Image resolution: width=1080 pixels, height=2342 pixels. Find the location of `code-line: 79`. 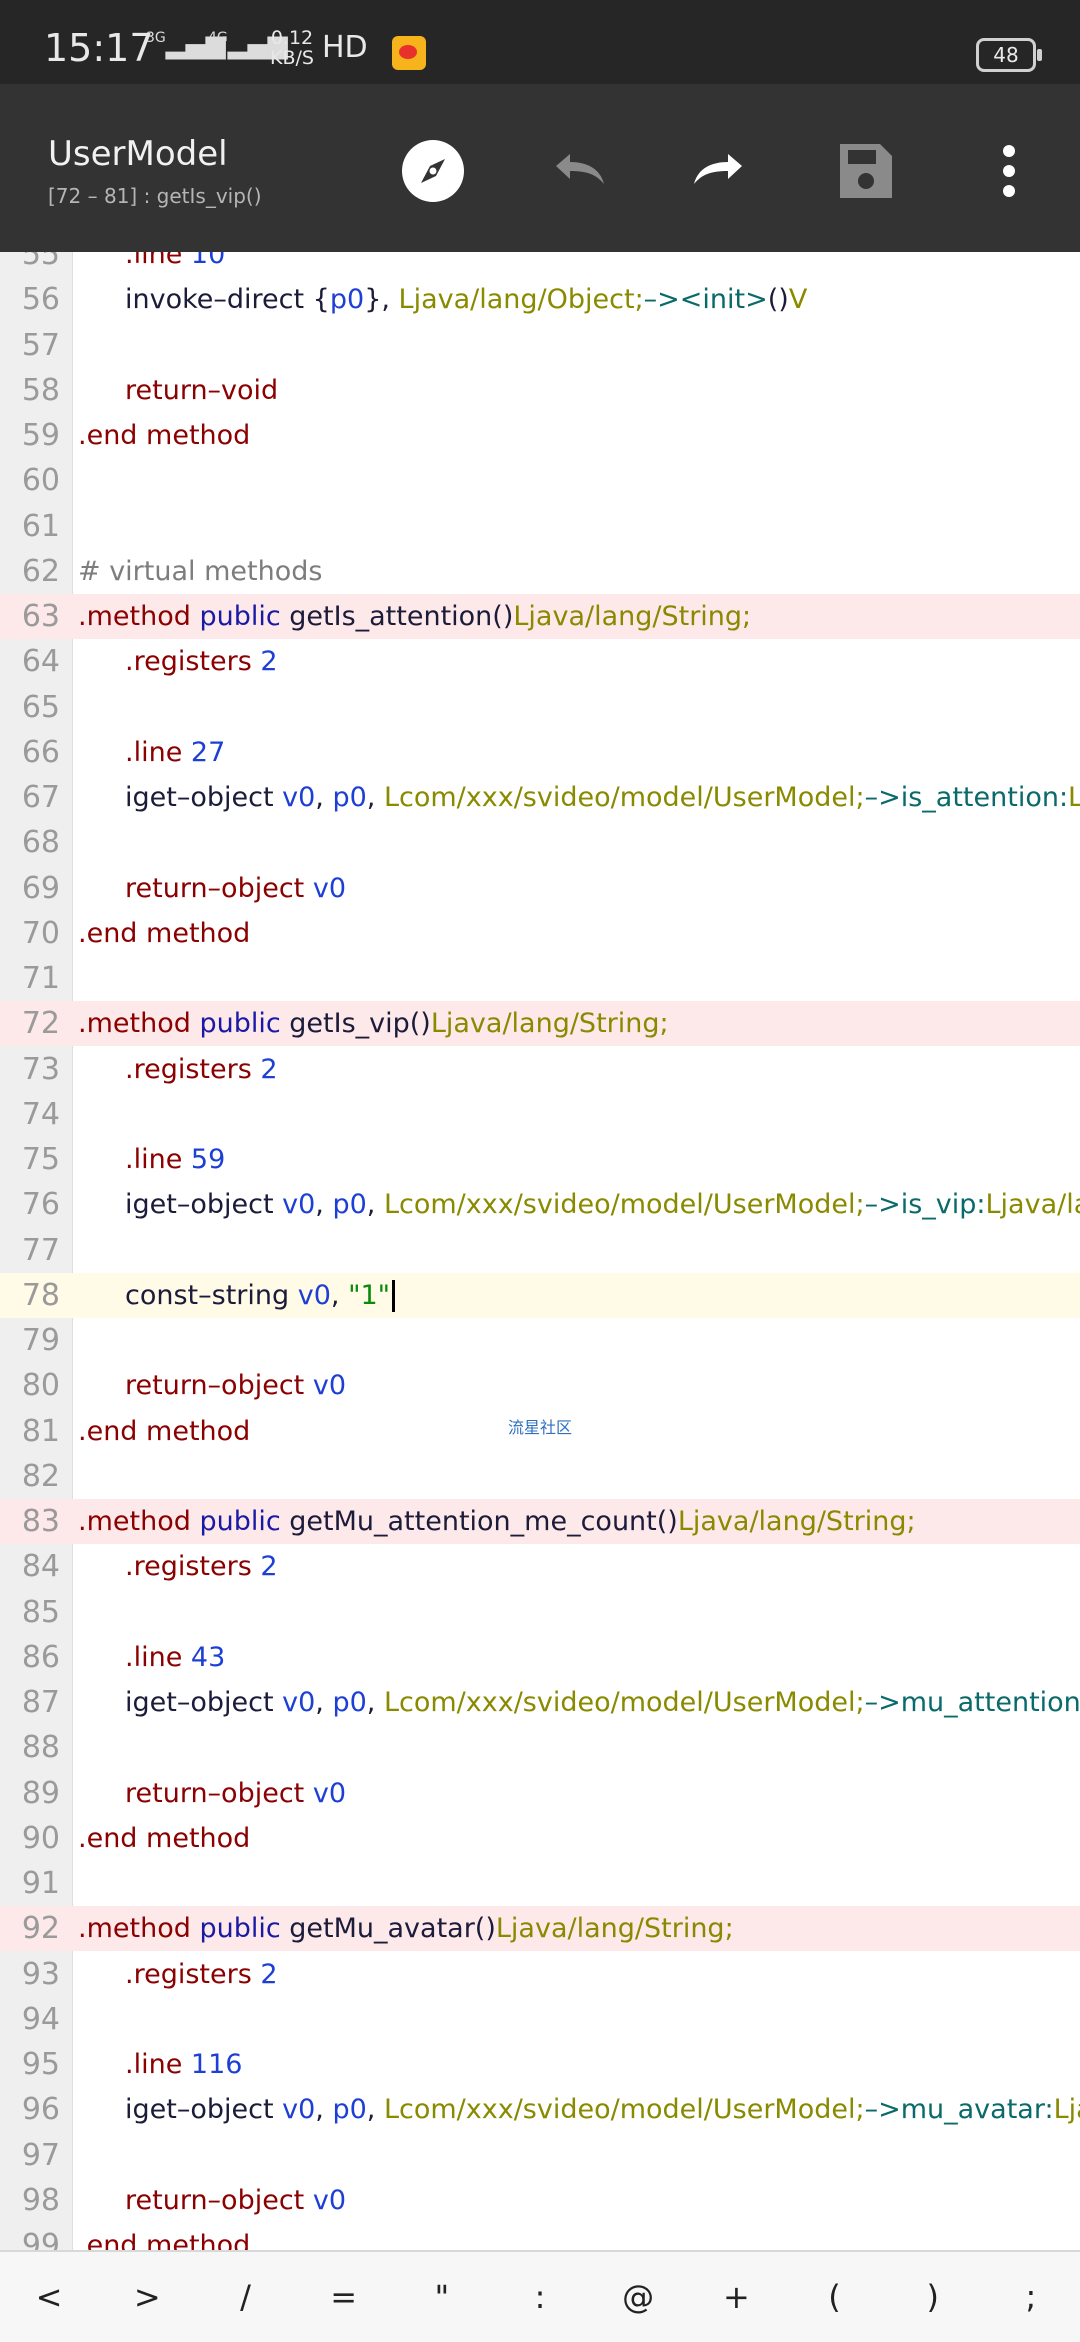

code-line: 79 is located at coordinates (540, 1340).